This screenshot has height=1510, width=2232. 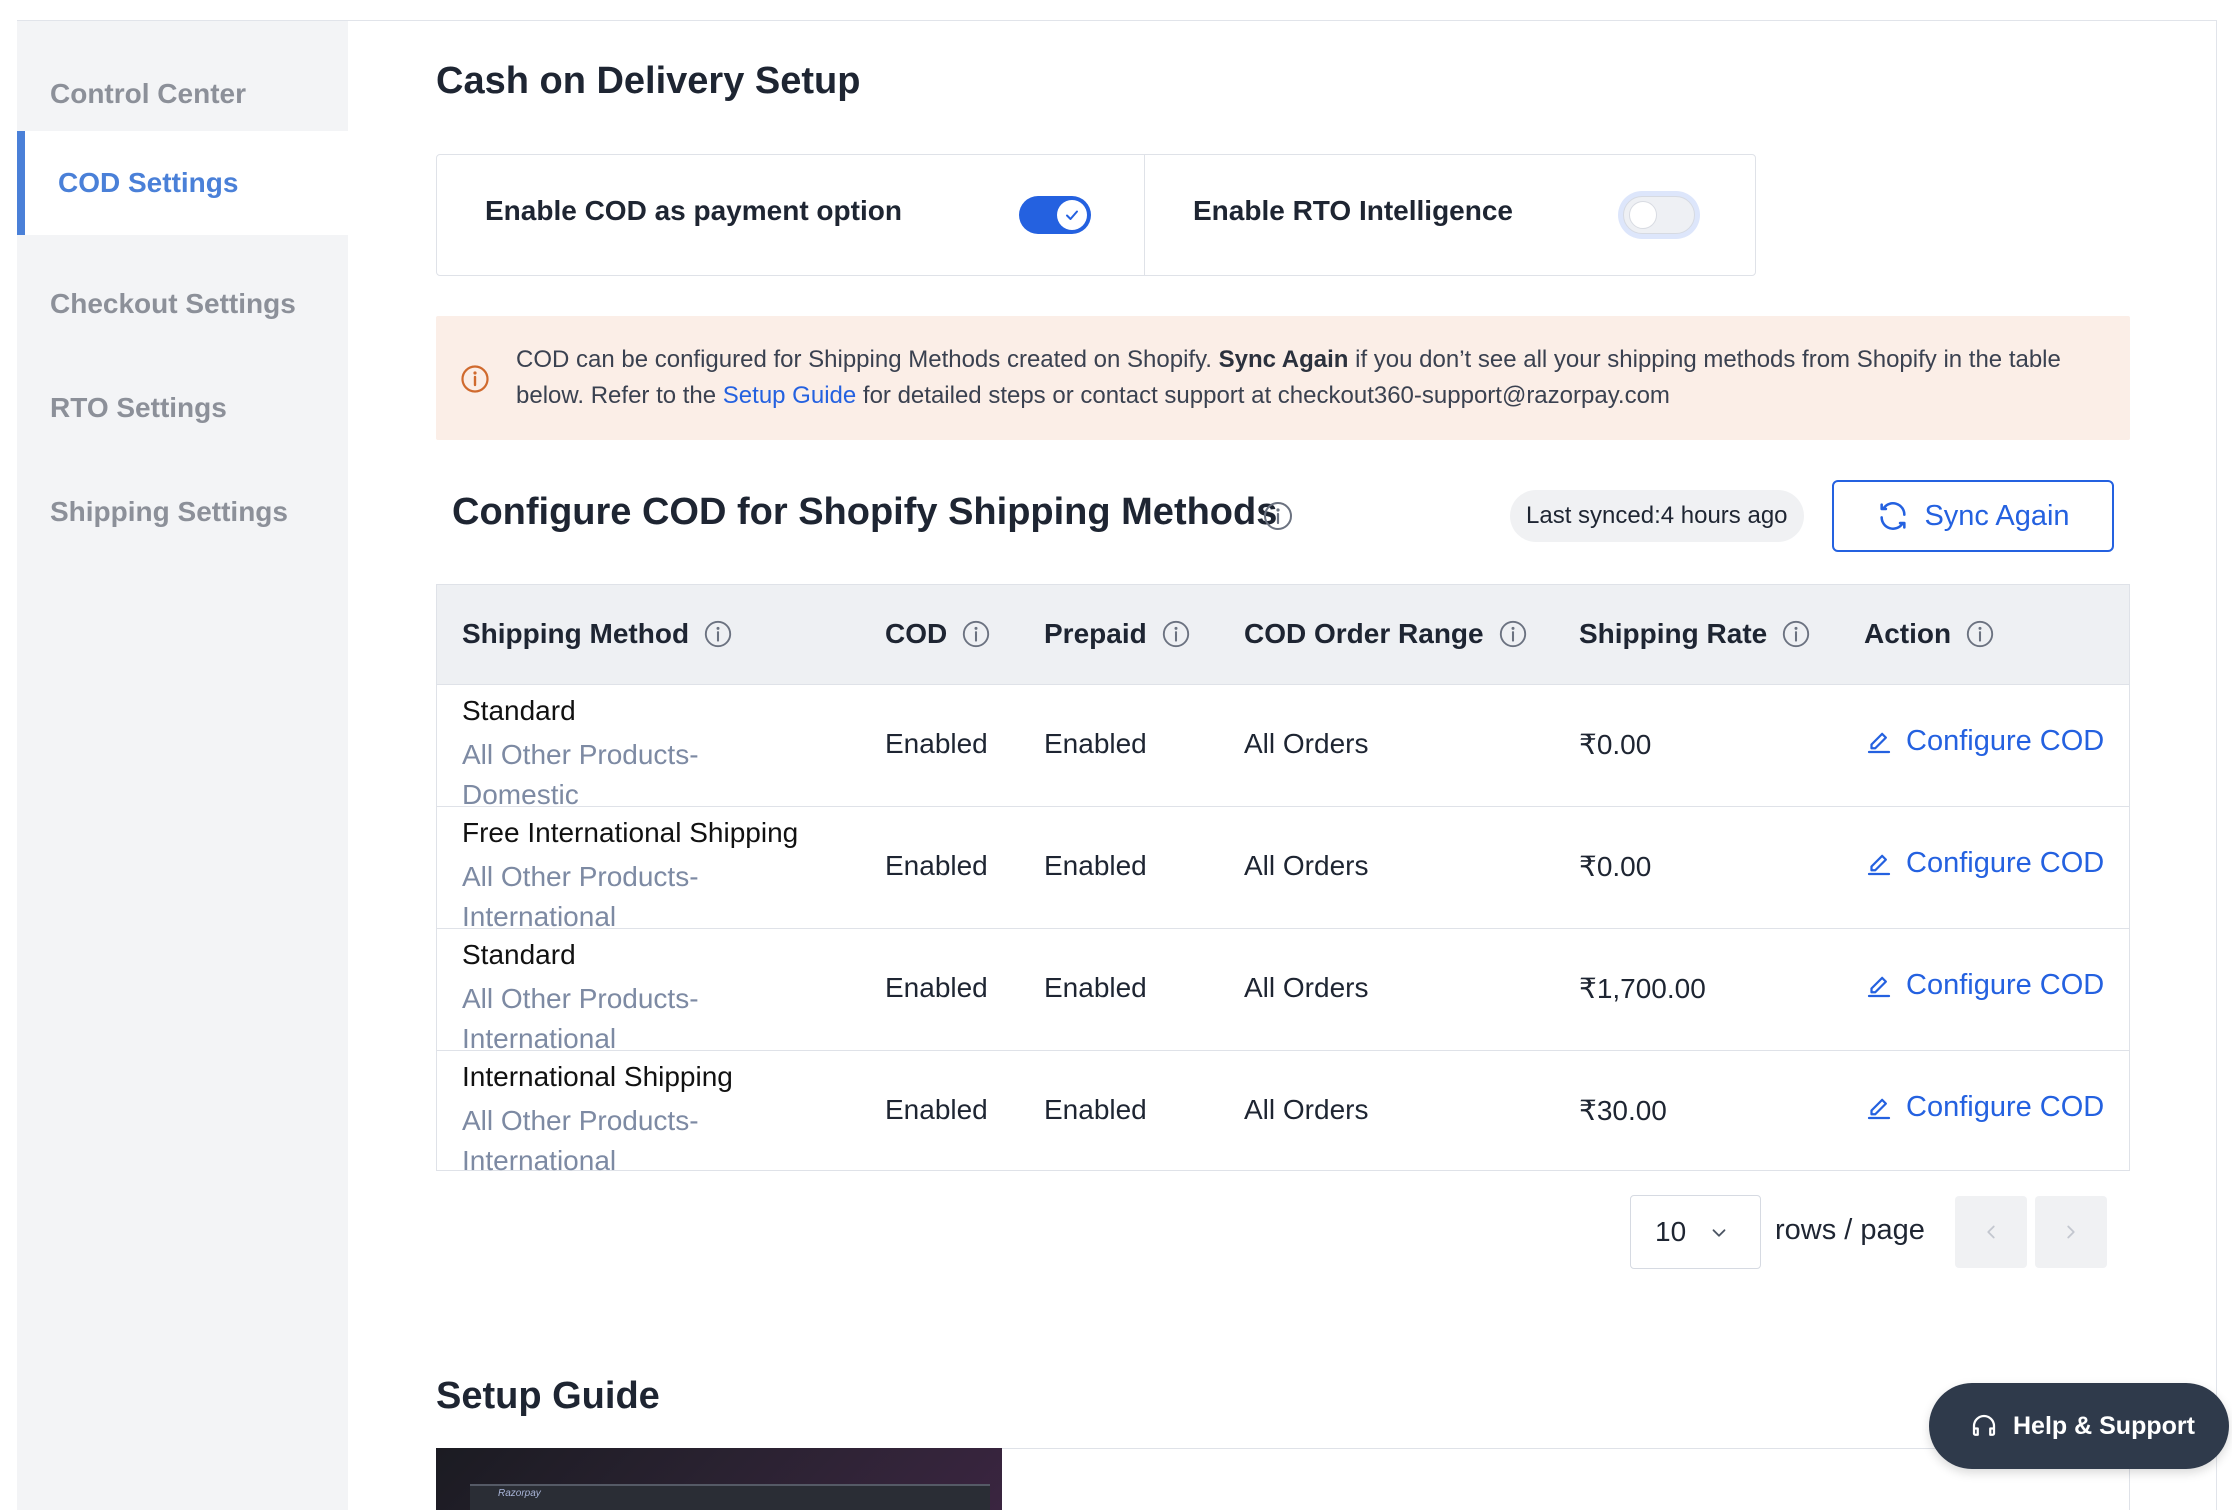 What do you see at coordinates (1095, 633) in the screenshot?
I see `column-header-label: Prepaid` at bounding box center [1095, 633].